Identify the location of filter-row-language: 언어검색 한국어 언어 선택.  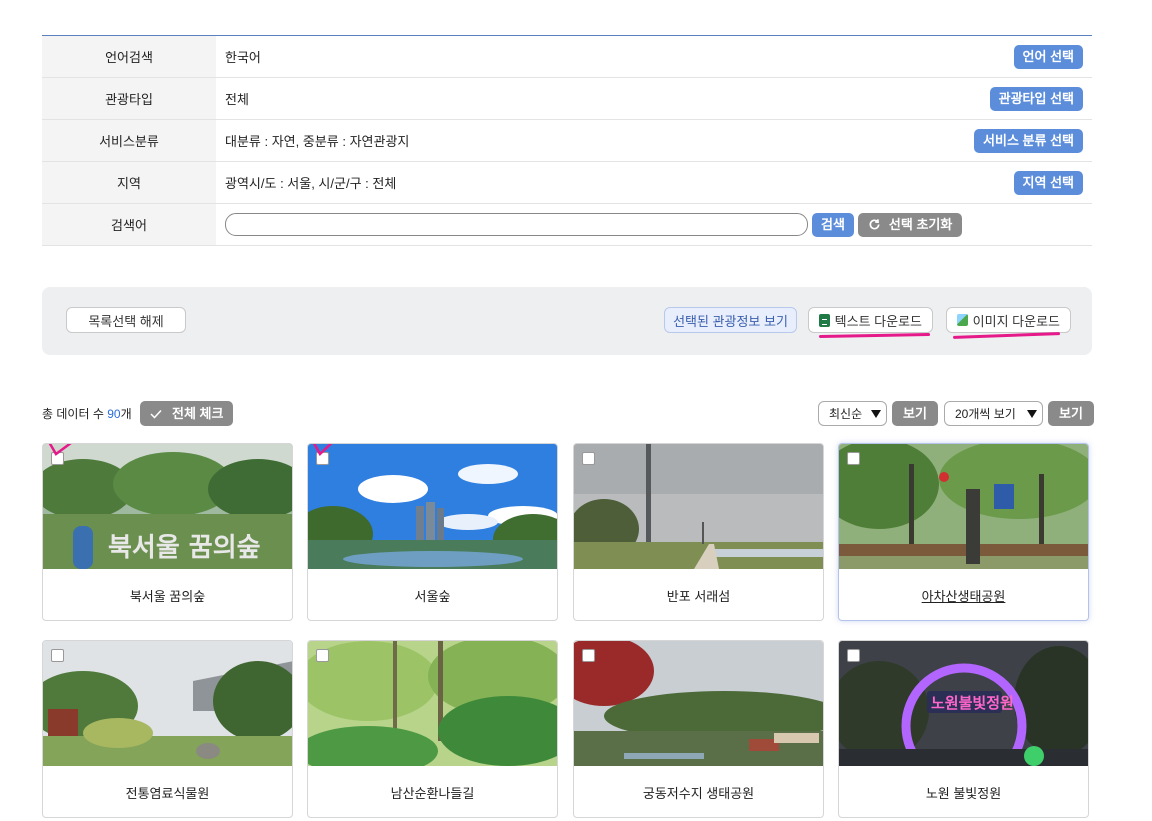
(567, 57).